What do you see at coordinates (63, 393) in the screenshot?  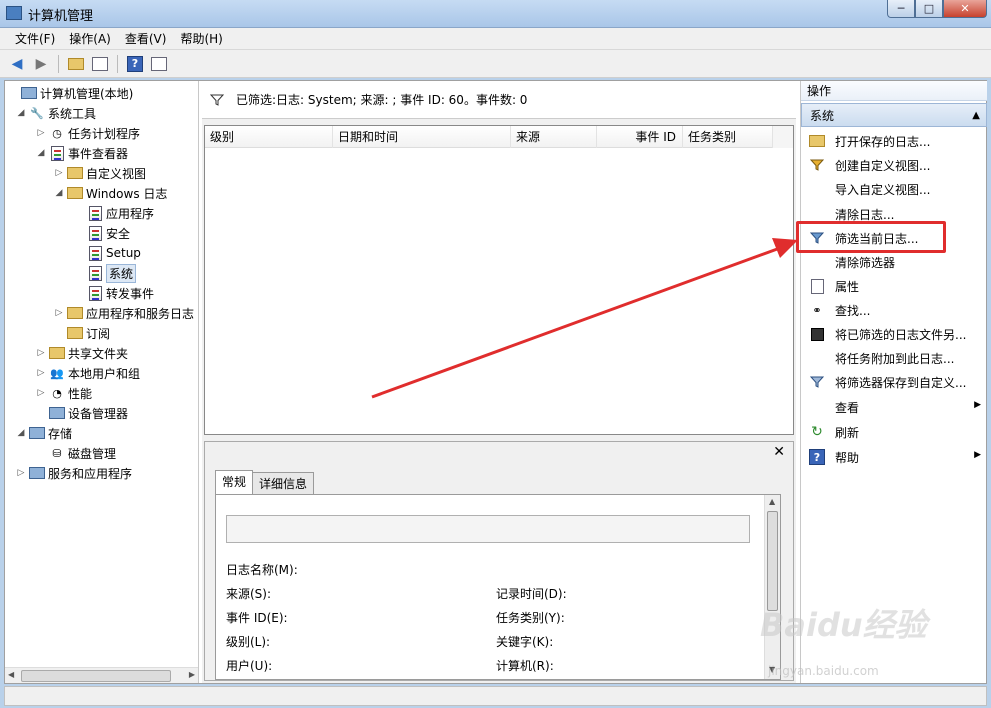 I see `tree-item: ▷ ◔ 性能` at bounding box center [63, 393].